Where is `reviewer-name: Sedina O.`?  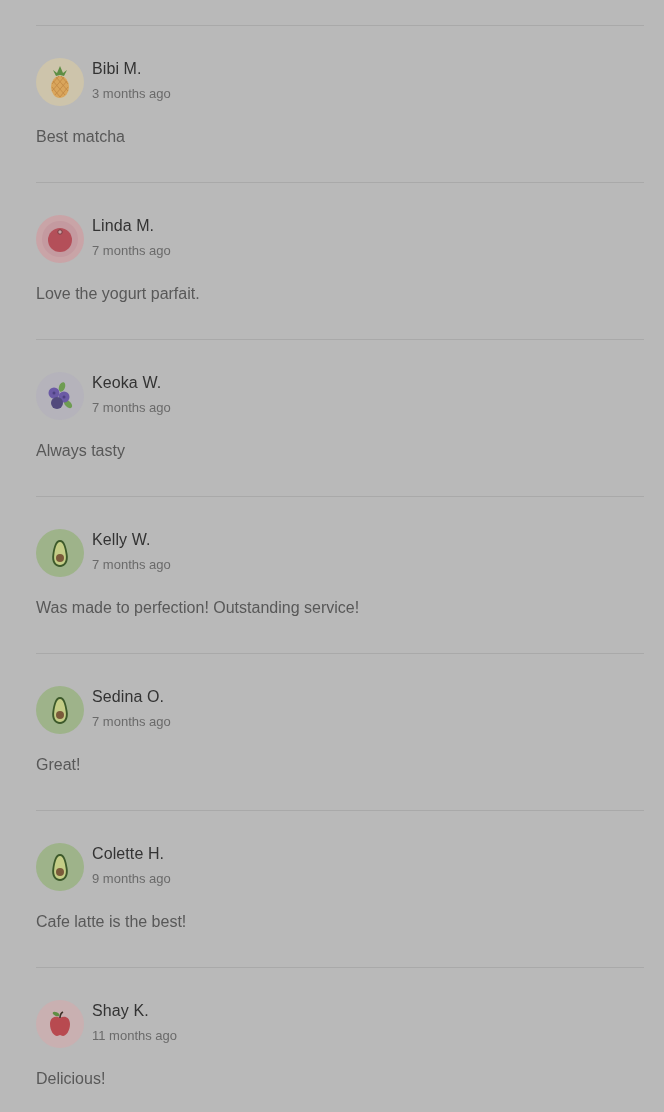 reviewer-name: Sedina O. is located at coordinates (129, 697).